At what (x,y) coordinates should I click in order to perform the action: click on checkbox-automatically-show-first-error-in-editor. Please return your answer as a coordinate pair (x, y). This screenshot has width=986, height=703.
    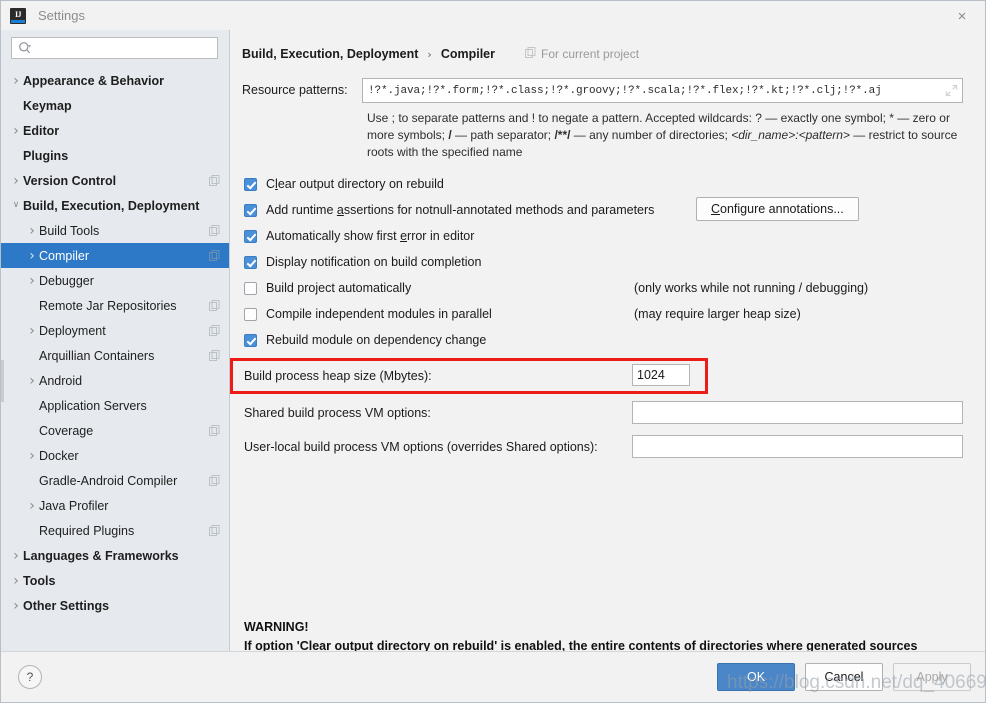
    Looking at the image, I should click on (250, 236).